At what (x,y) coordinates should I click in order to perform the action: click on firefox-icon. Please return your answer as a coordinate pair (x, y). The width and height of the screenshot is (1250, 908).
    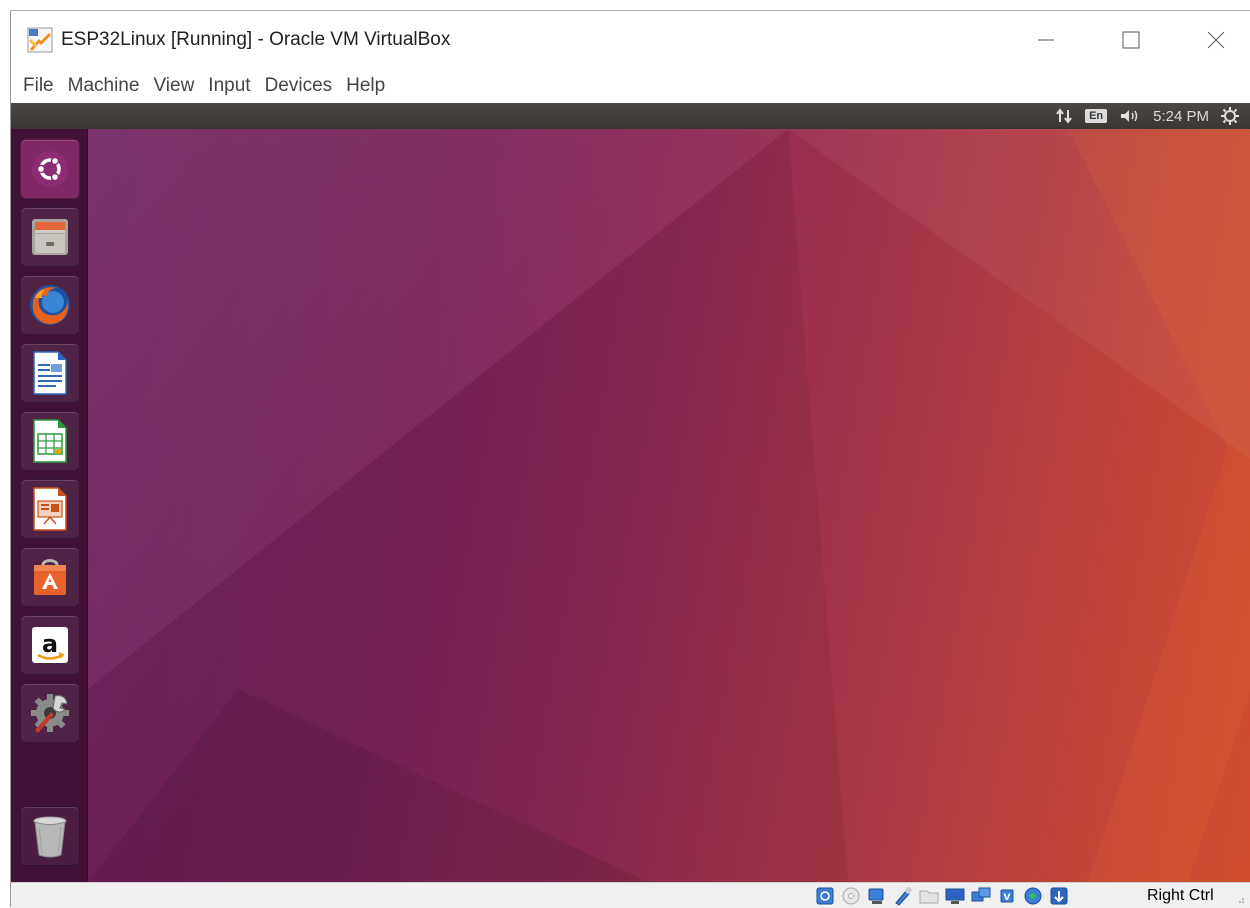
    Looking at the image, I should click on (50, 305).